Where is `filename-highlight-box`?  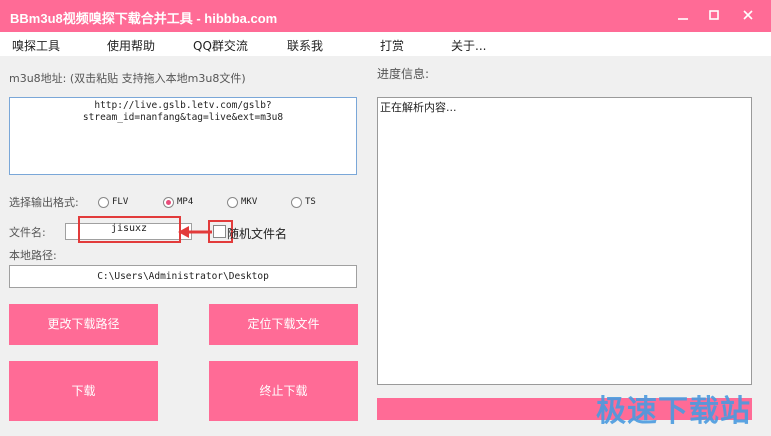 filename-highlight-box is located at coordinates (129, 229).